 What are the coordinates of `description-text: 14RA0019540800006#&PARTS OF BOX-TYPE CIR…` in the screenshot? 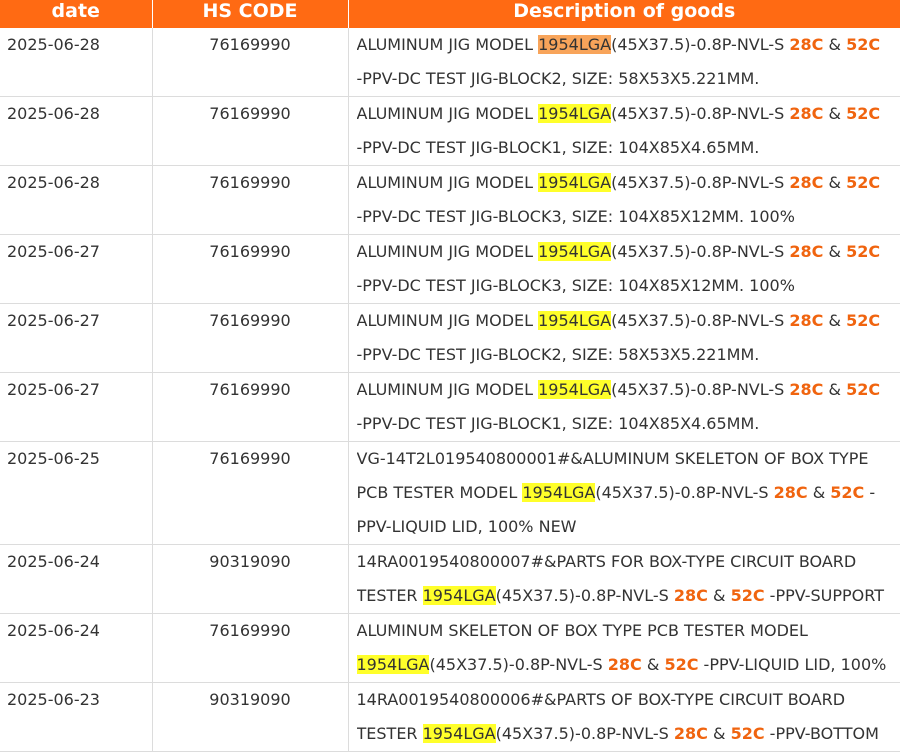 It's located at (601, 699).